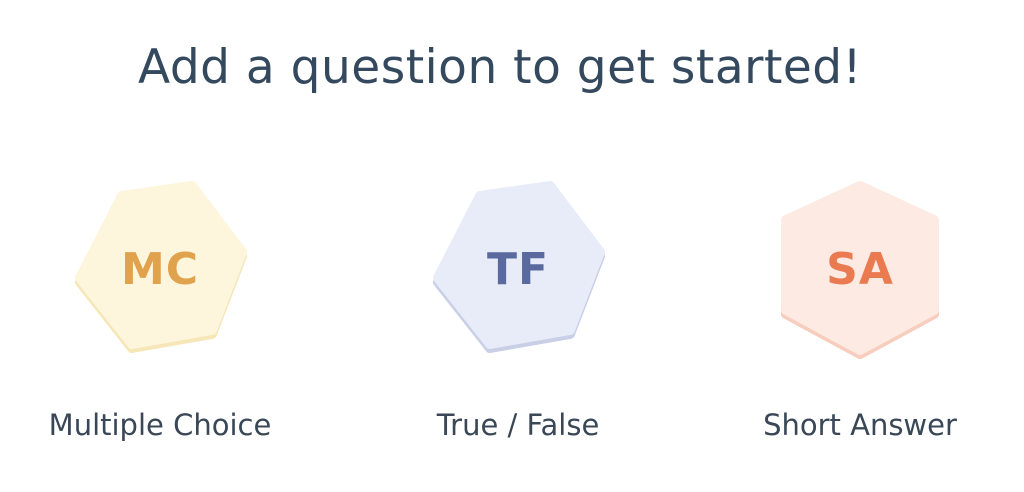 This screenshot has width=1024, height=492. Describe the element at coordinates (518, 269) in the screenshot. I see `true-false-badge: TF` at that location.